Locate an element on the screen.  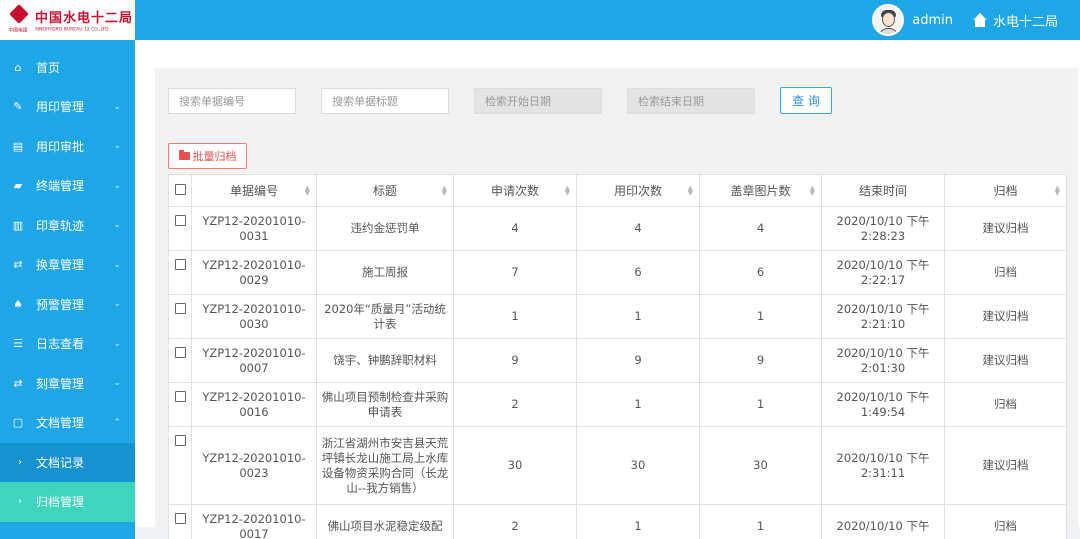
sidebar-item-seal-change: ⇄ 换章管理 ⌄ is located at coordinates (67, 265).